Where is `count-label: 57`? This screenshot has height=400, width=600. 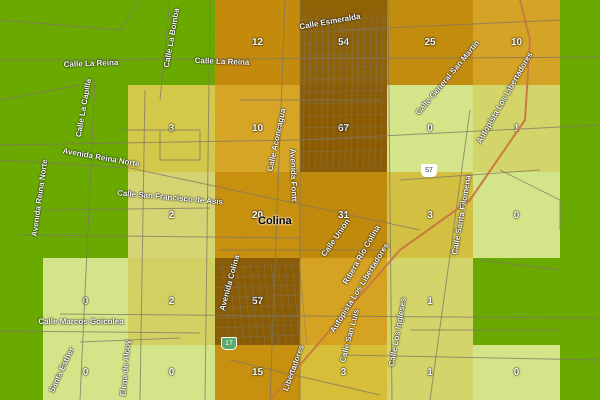
count-label: 57 is located at coordinates (258, 301).